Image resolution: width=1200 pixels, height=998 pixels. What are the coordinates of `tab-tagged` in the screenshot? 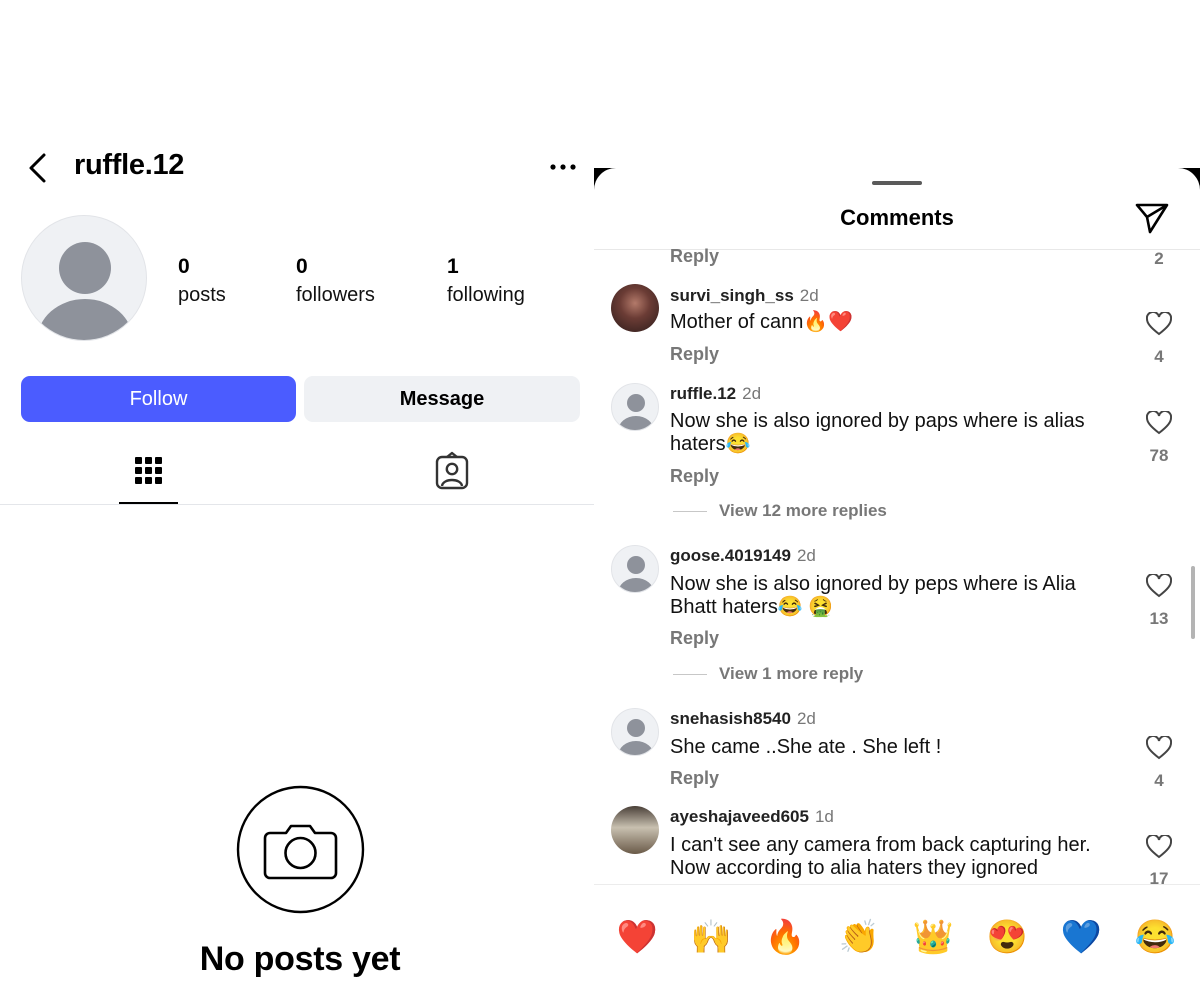 It's located at (452, 477).